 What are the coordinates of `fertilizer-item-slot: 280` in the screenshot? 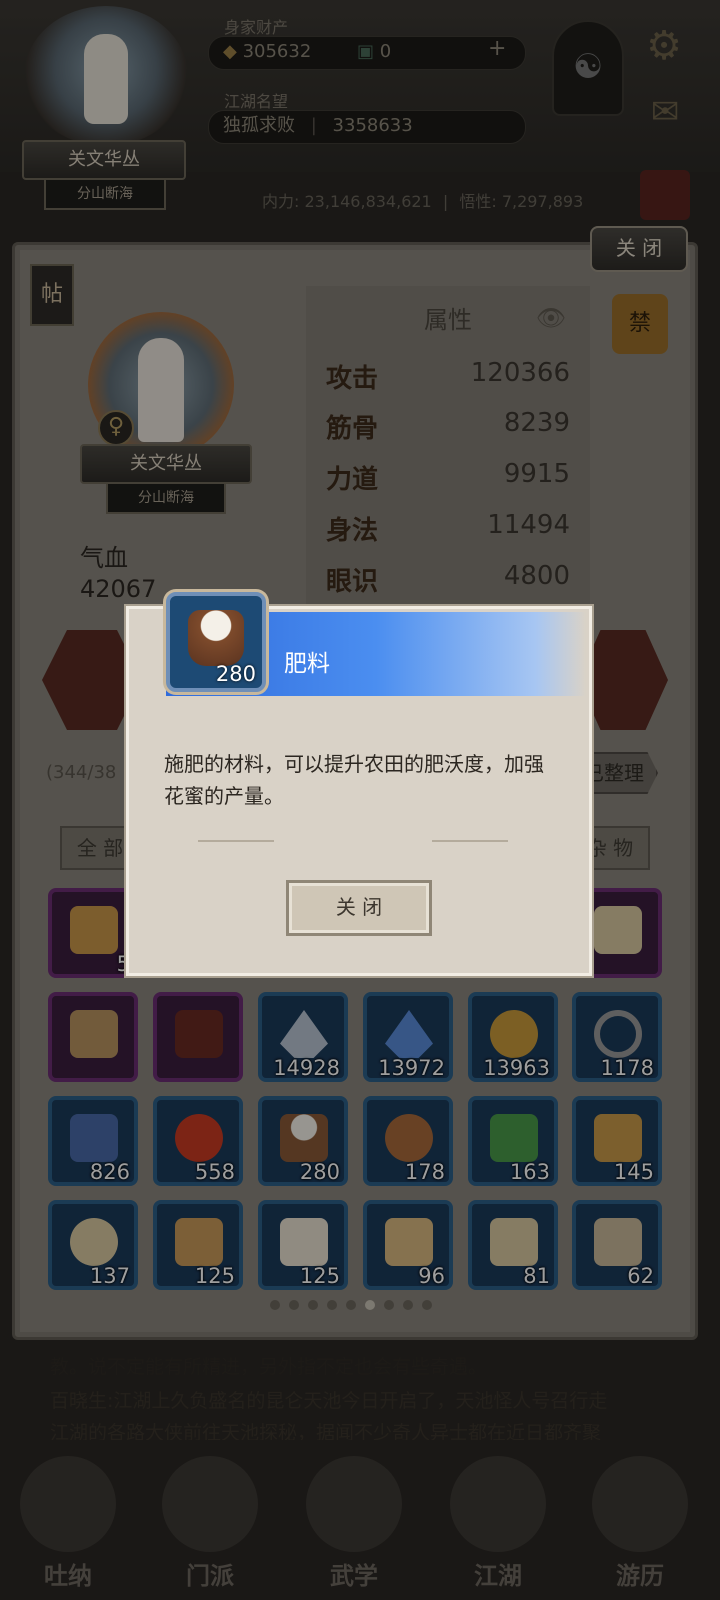 It's located at (216, 642).